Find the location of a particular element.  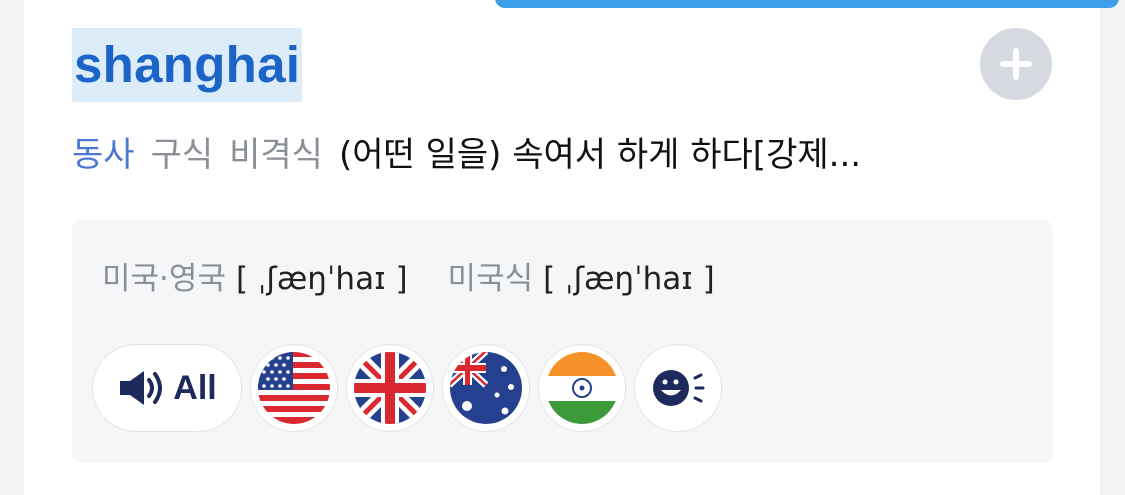

uk-audio-button is located at coordinates (390, 388).